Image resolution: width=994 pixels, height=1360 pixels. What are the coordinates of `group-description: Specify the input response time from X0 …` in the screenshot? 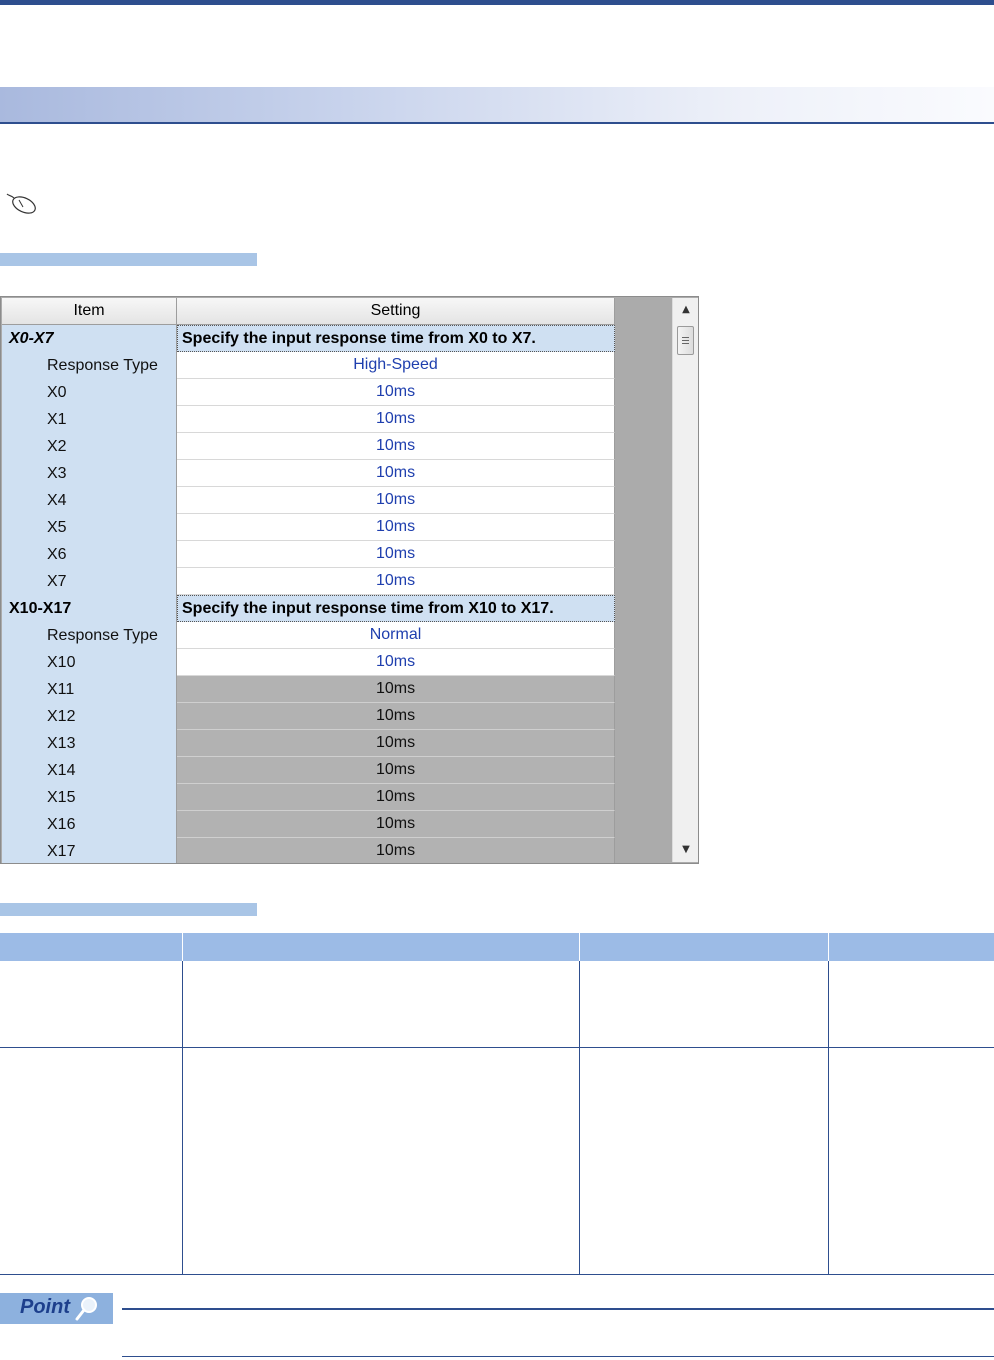 It's located at (396, 338).